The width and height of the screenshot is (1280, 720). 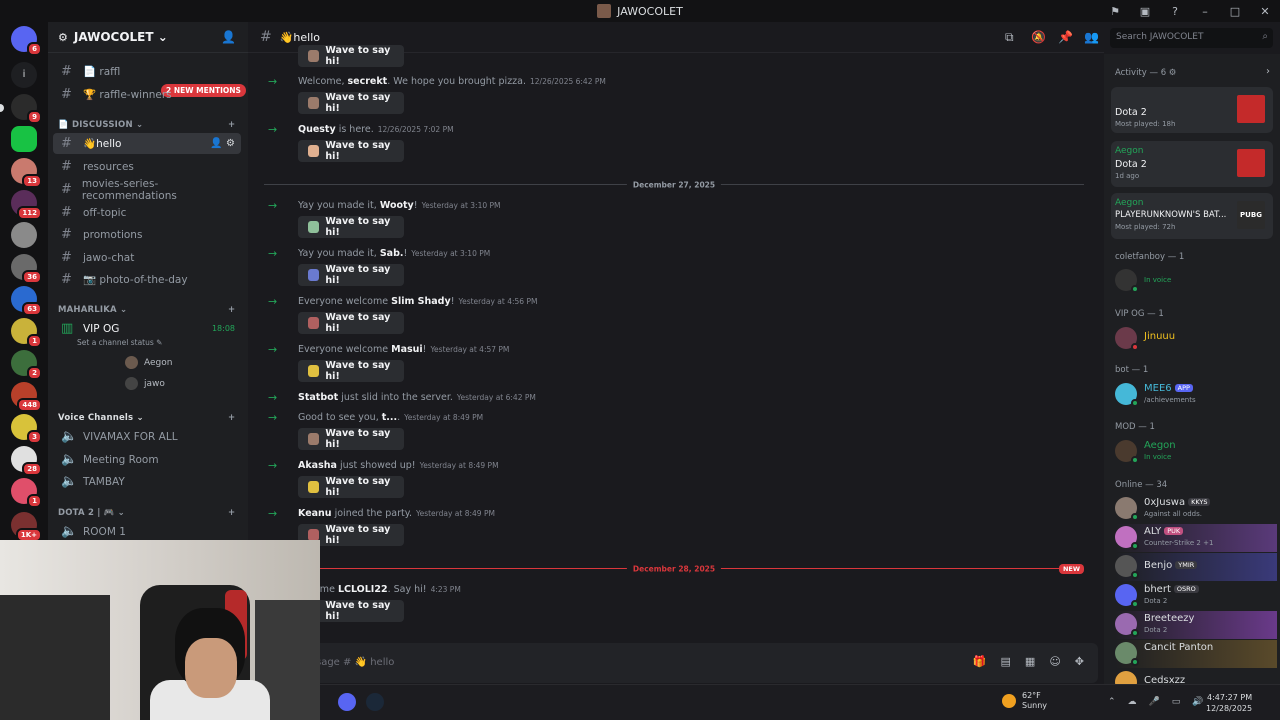 I want to click on gif-icon: ▤, so click(x=1006, y=661).